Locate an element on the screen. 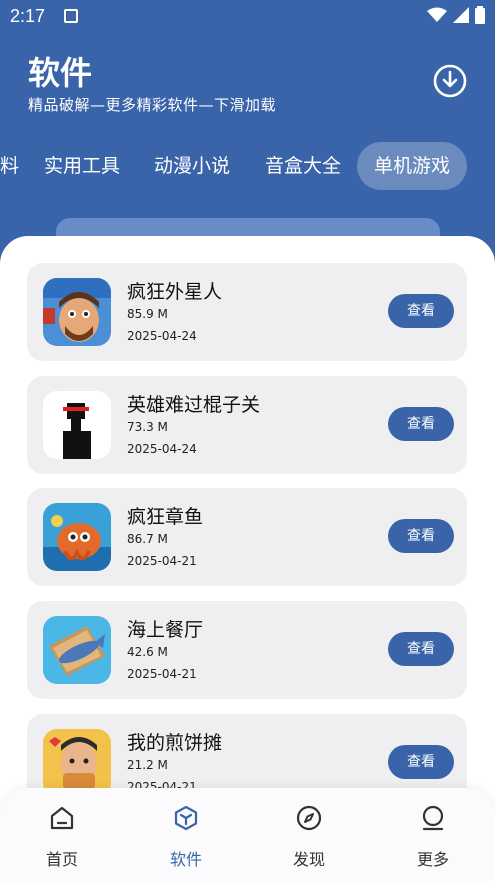  sea-restaurant-icon is located at coordinates (77, 650).